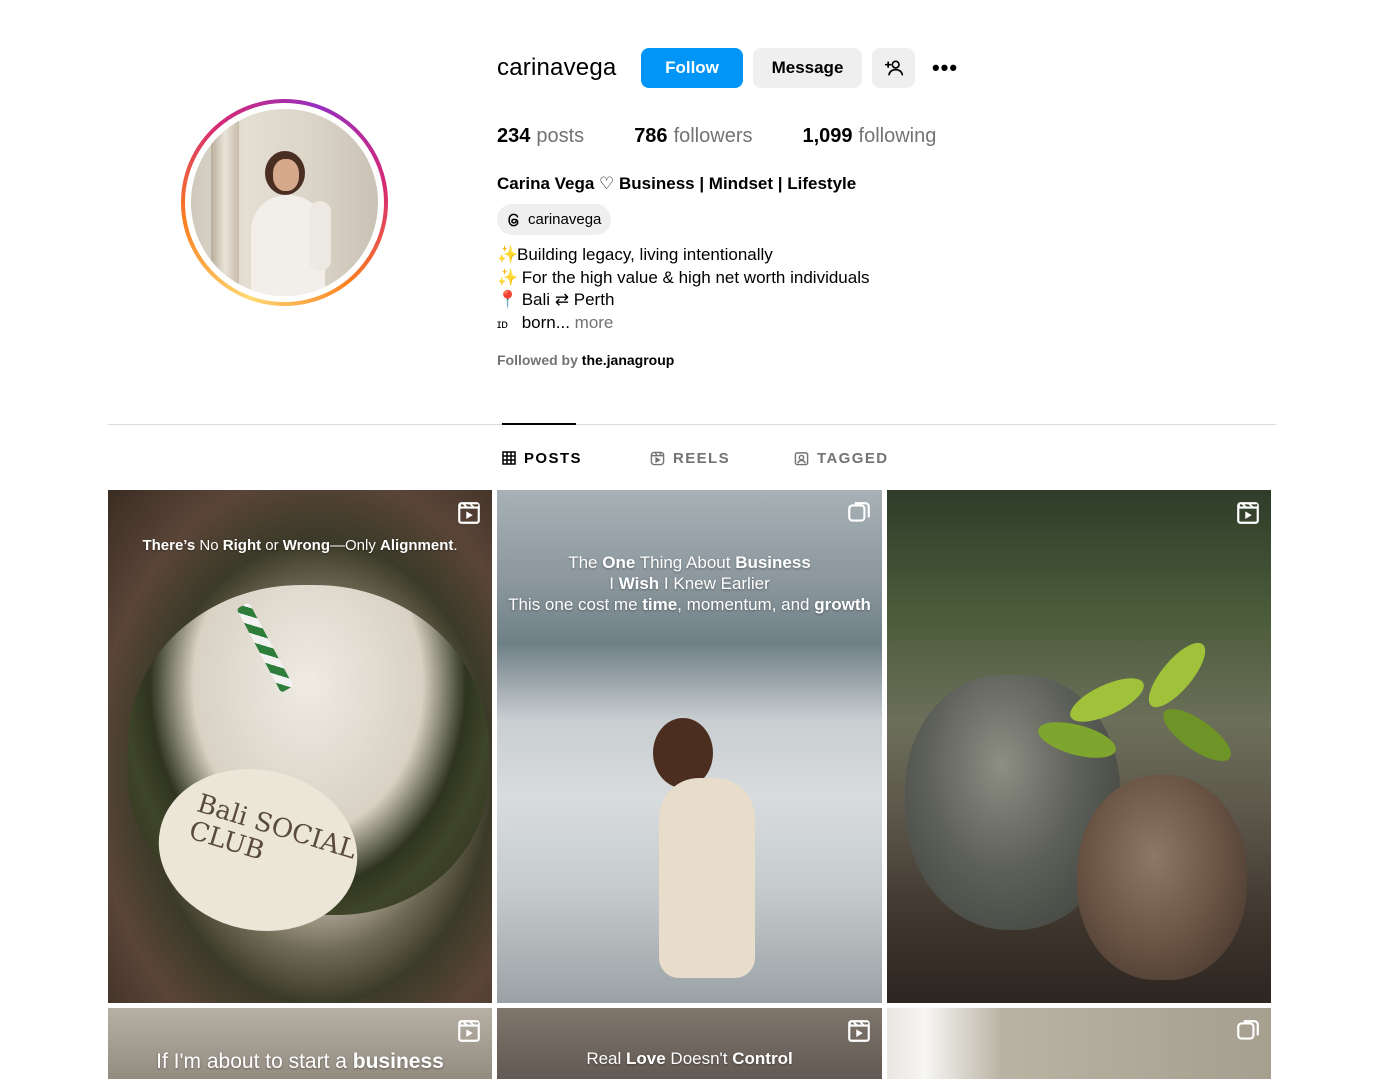  What do you see at coordinates (842, 604) in the screenshot?
I see `caption-bold: growth` at bounding box center [842, 604].